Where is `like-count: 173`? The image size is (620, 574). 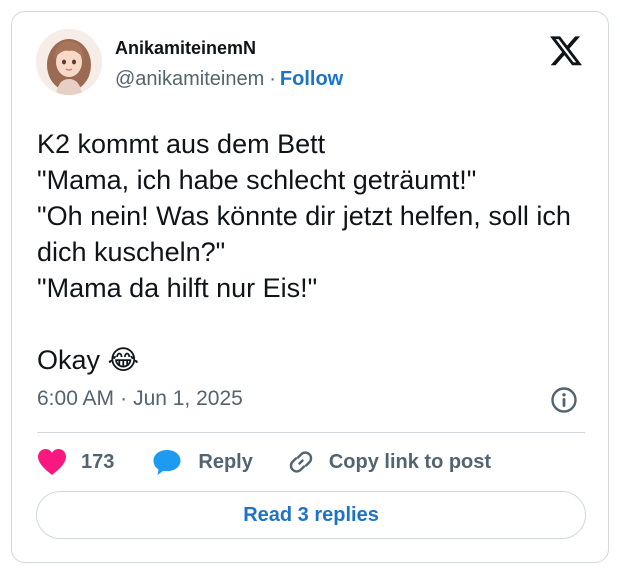
like-count: 173 is located at coordinates (98, 461).